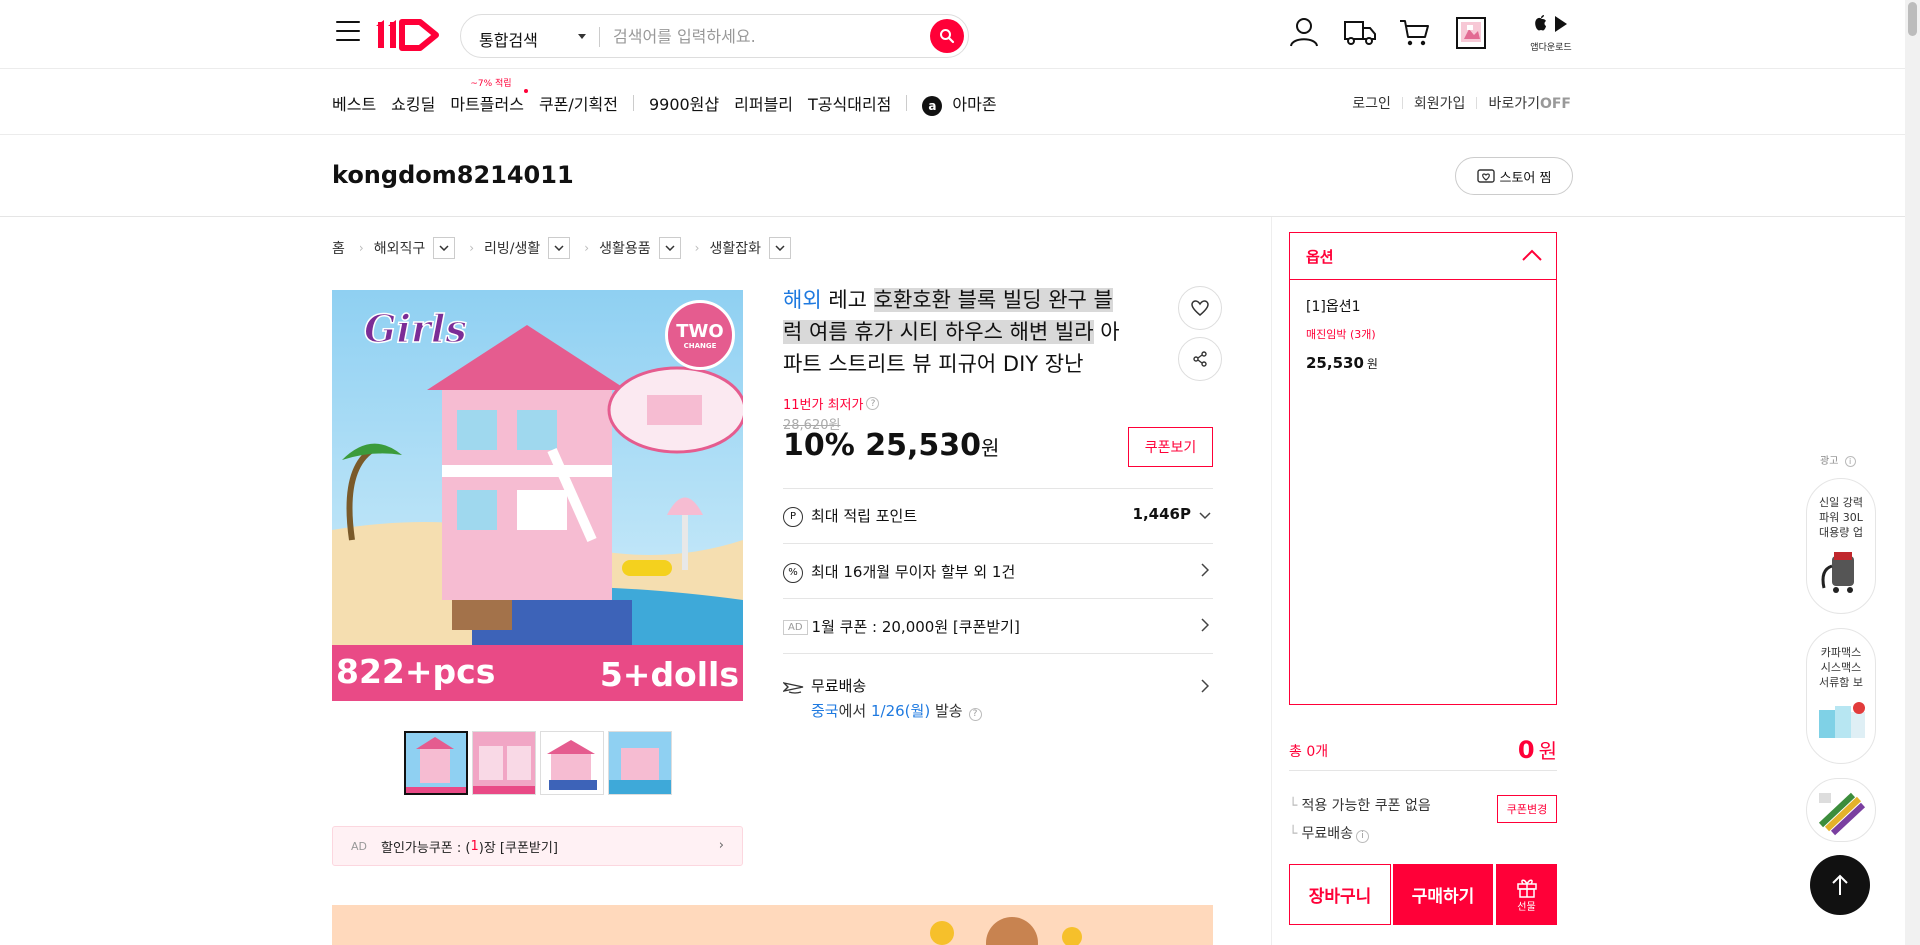 Image resolution: width=1920 pixels, height=945 pixels. Describe the element at coordinates (1841, 546) in the screenshot. I see `ad-card-1: 신일 강력 파워 30L 대용량 업` at that location.